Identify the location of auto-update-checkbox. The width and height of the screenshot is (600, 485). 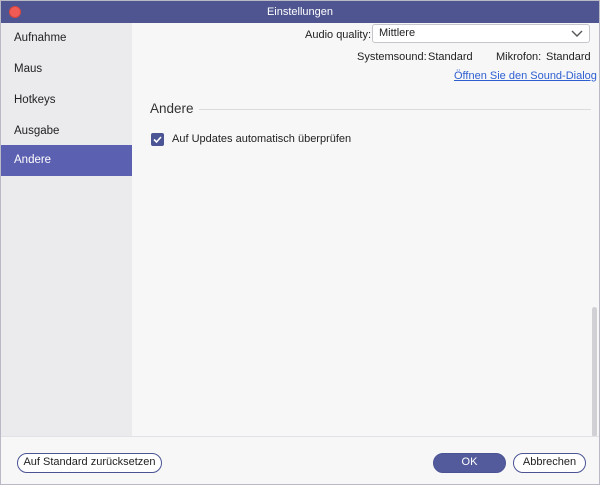
(157, 139).